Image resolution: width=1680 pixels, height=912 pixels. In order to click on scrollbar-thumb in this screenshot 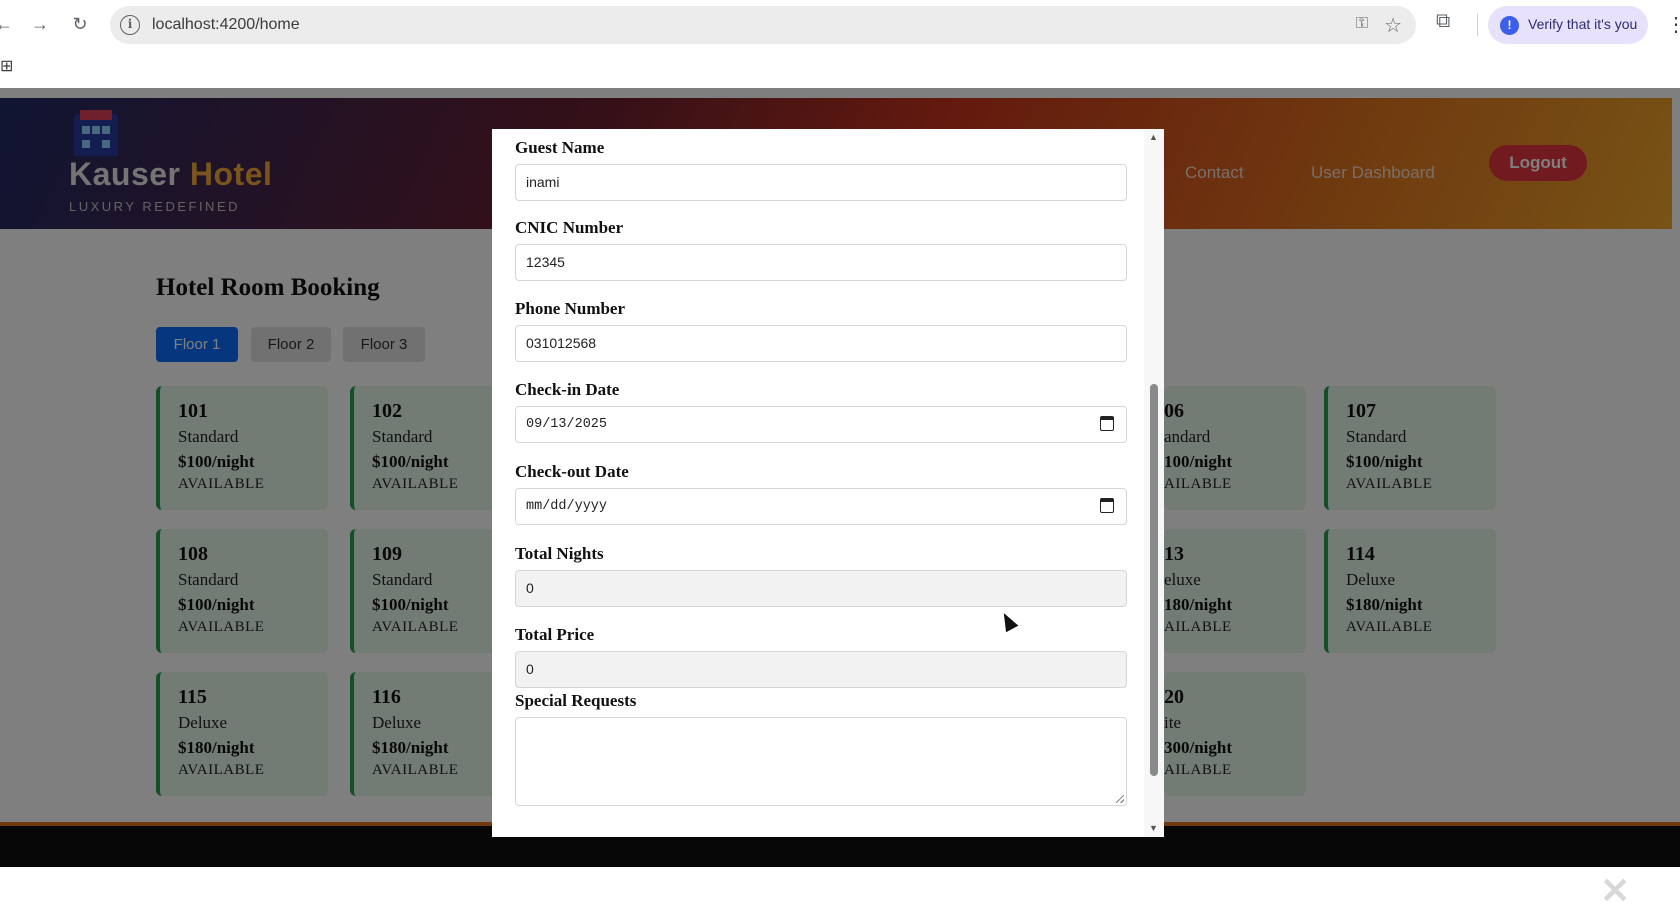, I will do `click(1154, 580)`.